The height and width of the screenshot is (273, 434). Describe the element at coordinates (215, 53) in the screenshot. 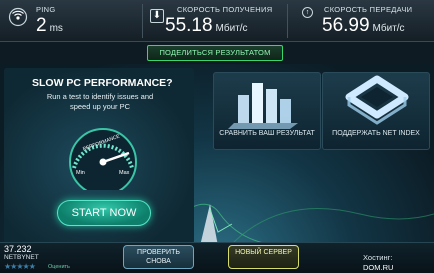

I see `share-result-button: ПОДЕЛИТЬСЯ РЕЗУЛЬТАТОМ` at that location.